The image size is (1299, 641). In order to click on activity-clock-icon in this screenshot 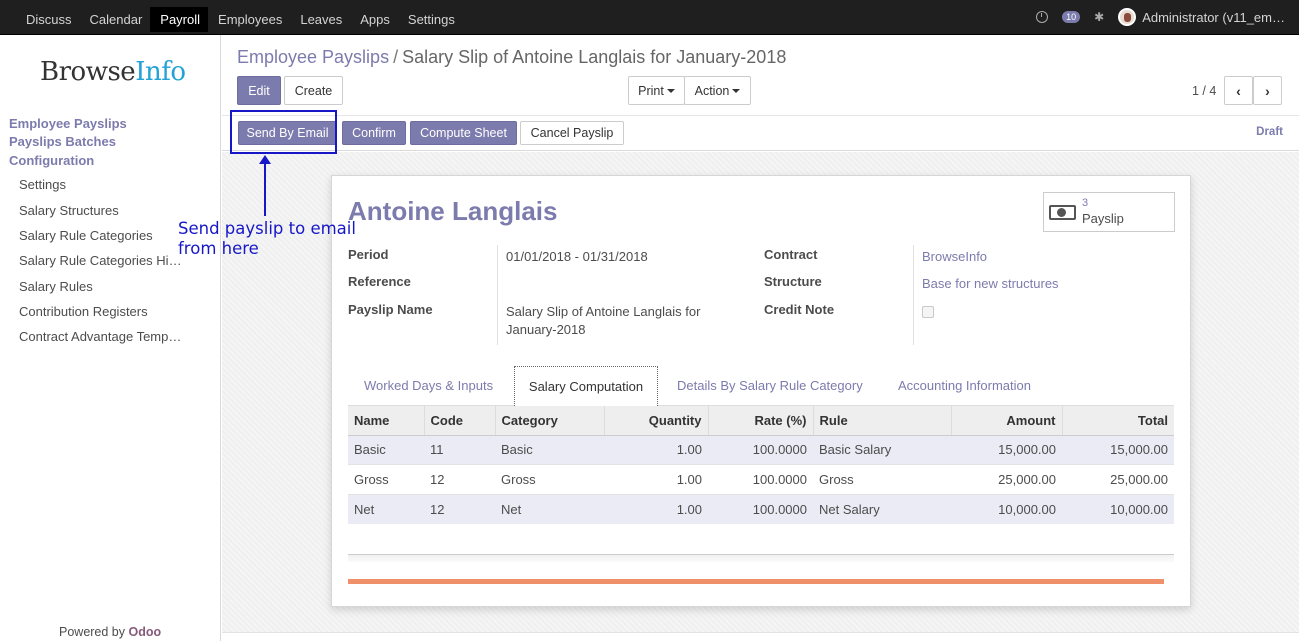, I will do `click(1042, 17)`.